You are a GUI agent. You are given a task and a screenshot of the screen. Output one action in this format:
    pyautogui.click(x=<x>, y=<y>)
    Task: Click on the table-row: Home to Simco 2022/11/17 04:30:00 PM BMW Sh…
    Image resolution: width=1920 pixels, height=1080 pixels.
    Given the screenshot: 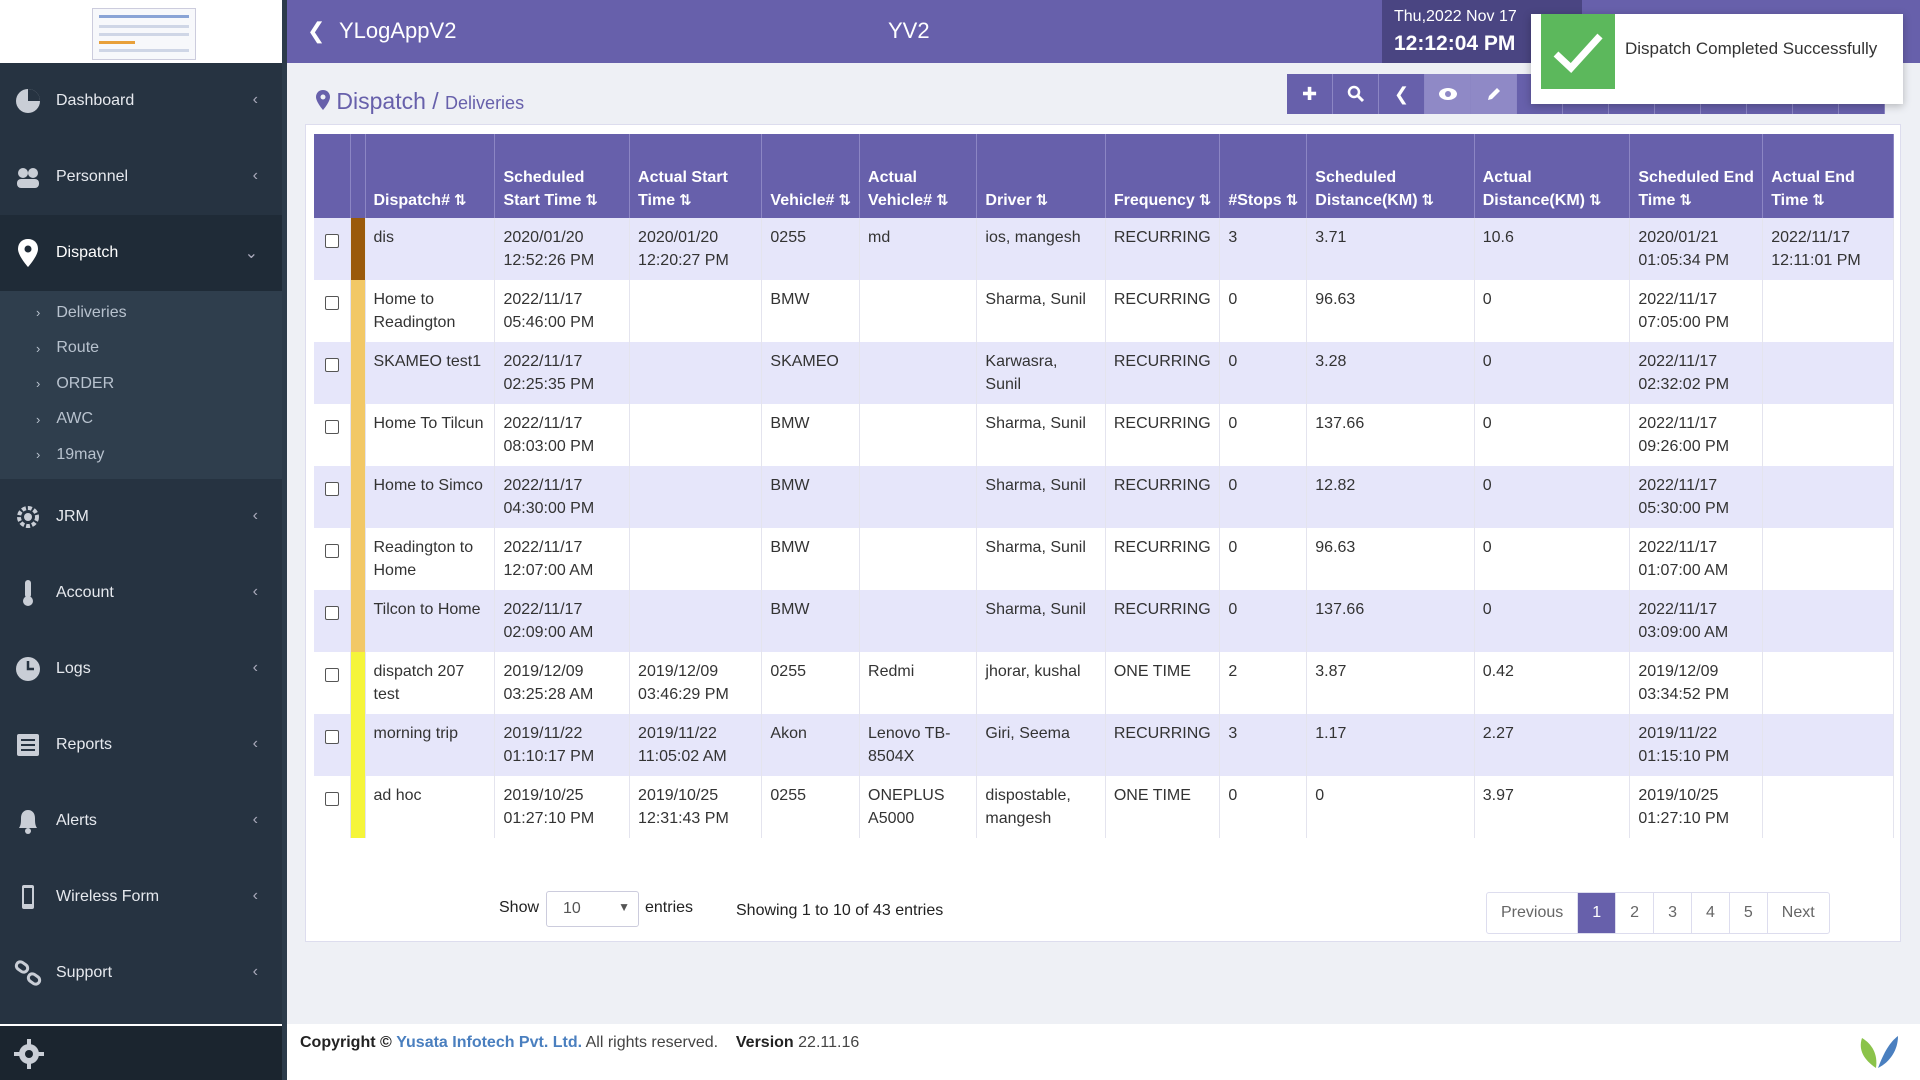 What is the action you would take?
    pyautogui.click(x=1104, y=497)
    